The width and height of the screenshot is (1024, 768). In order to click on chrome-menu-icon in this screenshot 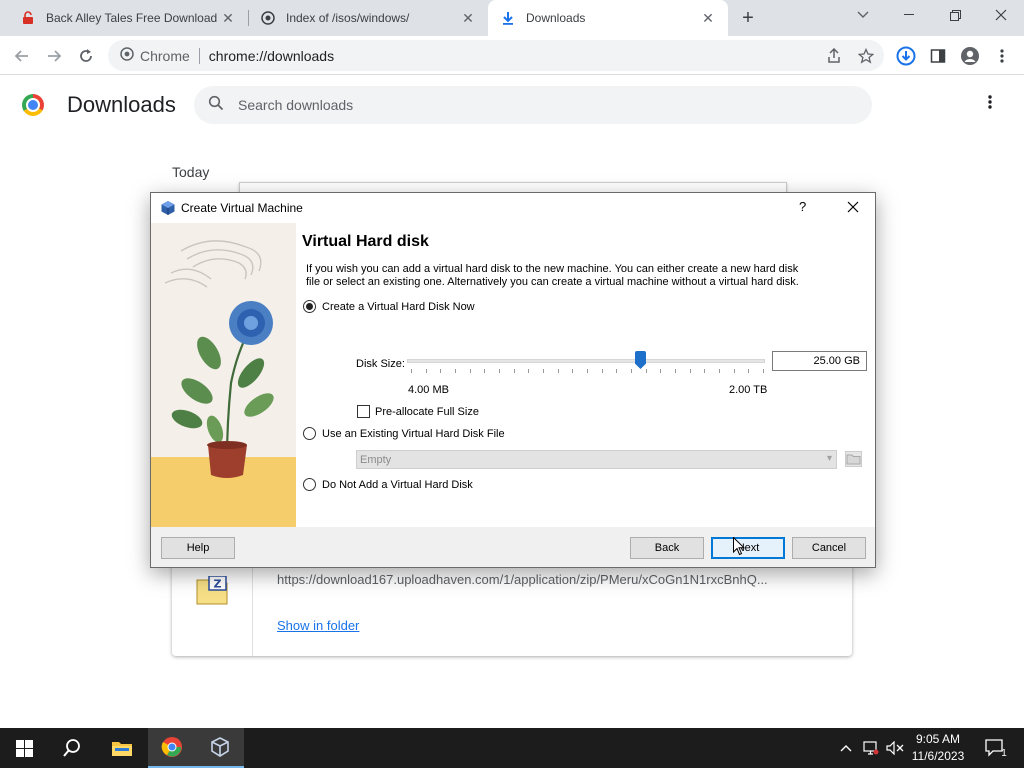, I will do `click(1002, 56)`.